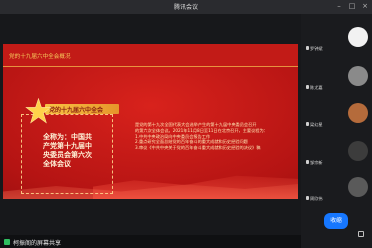 The image size is (372, 248). Describe the element at coordinates (339, 79) in the screenshot. I see `participant-tile: 陈尤嘉` at that location.